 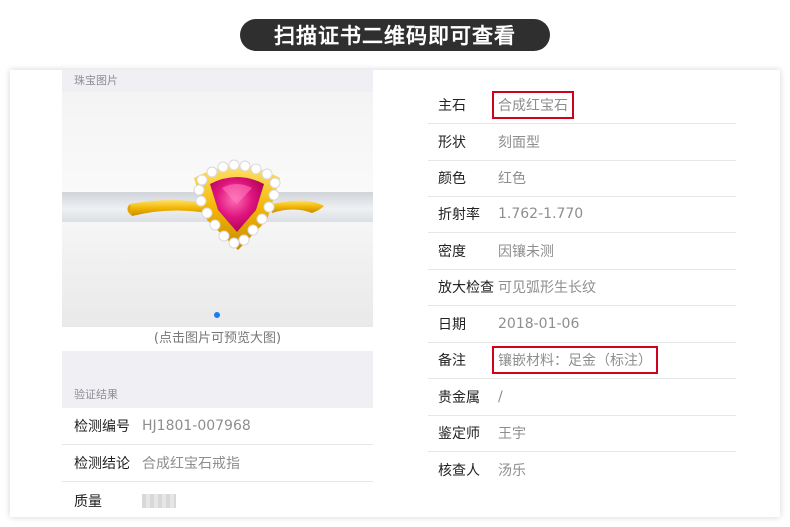 I want to click on row-value: 红色, so click(x=512, y=179).